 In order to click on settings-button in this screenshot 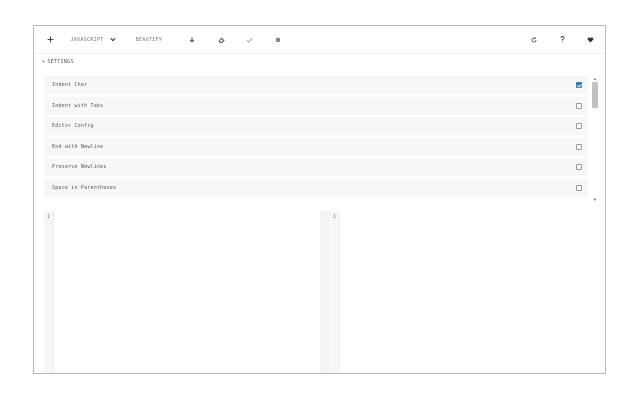, I will do `click(278, 39)`.